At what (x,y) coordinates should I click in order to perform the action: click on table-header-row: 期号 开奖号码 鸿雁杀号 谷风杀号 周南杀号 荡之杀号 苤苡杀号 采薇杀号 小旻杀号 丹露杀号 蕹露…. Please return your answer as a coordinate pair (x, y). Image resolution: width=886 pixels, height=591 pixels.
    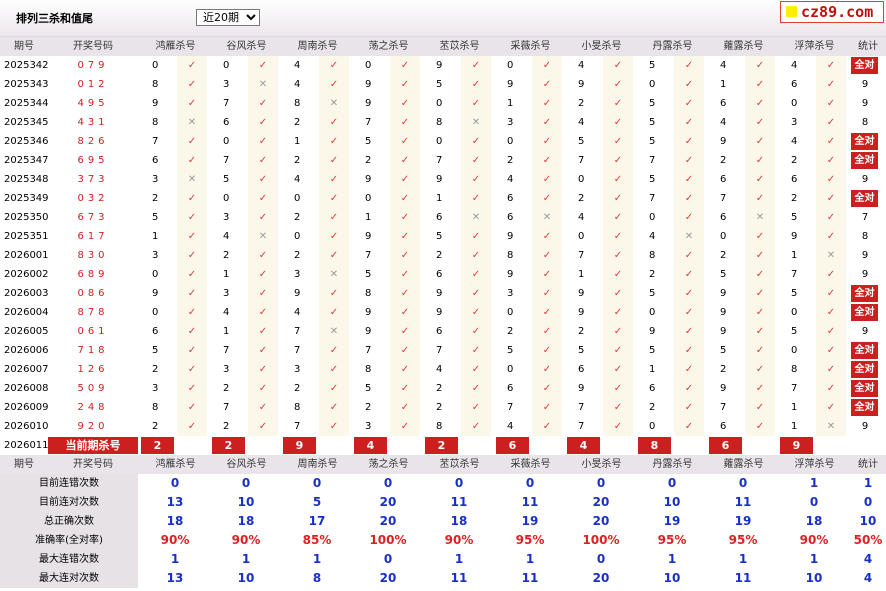
    Looking at the image, I should click on (443, 464).